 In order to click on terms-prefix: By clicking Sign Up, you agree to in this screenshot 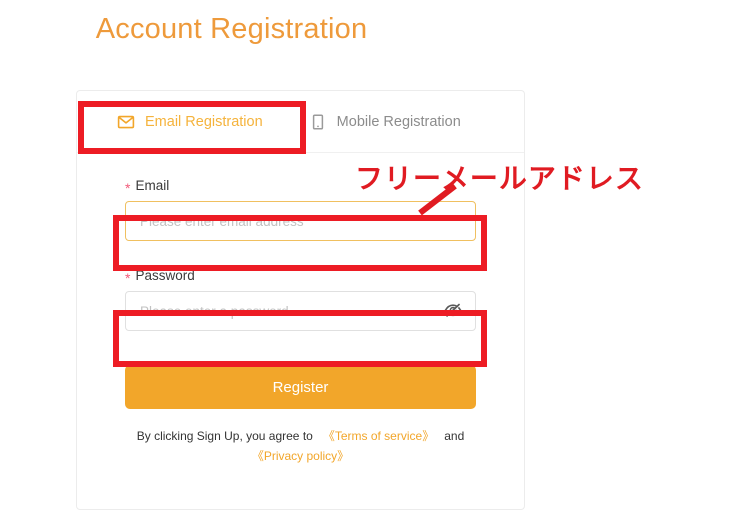, I will do `click(224, 436)`.